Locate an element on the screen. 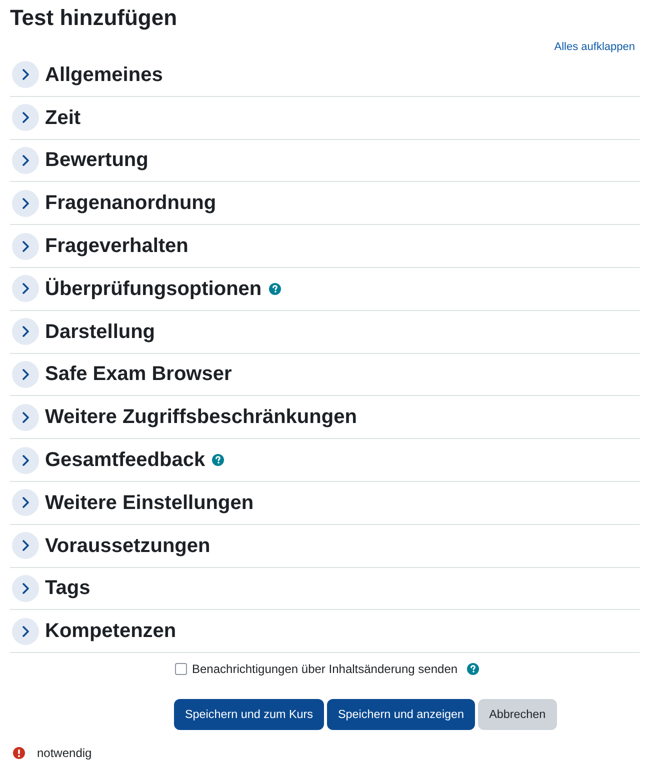 This screenshot has width=651, height=763. section-heading: Überprüfungsoptionen is located at coordinates (153, 288).